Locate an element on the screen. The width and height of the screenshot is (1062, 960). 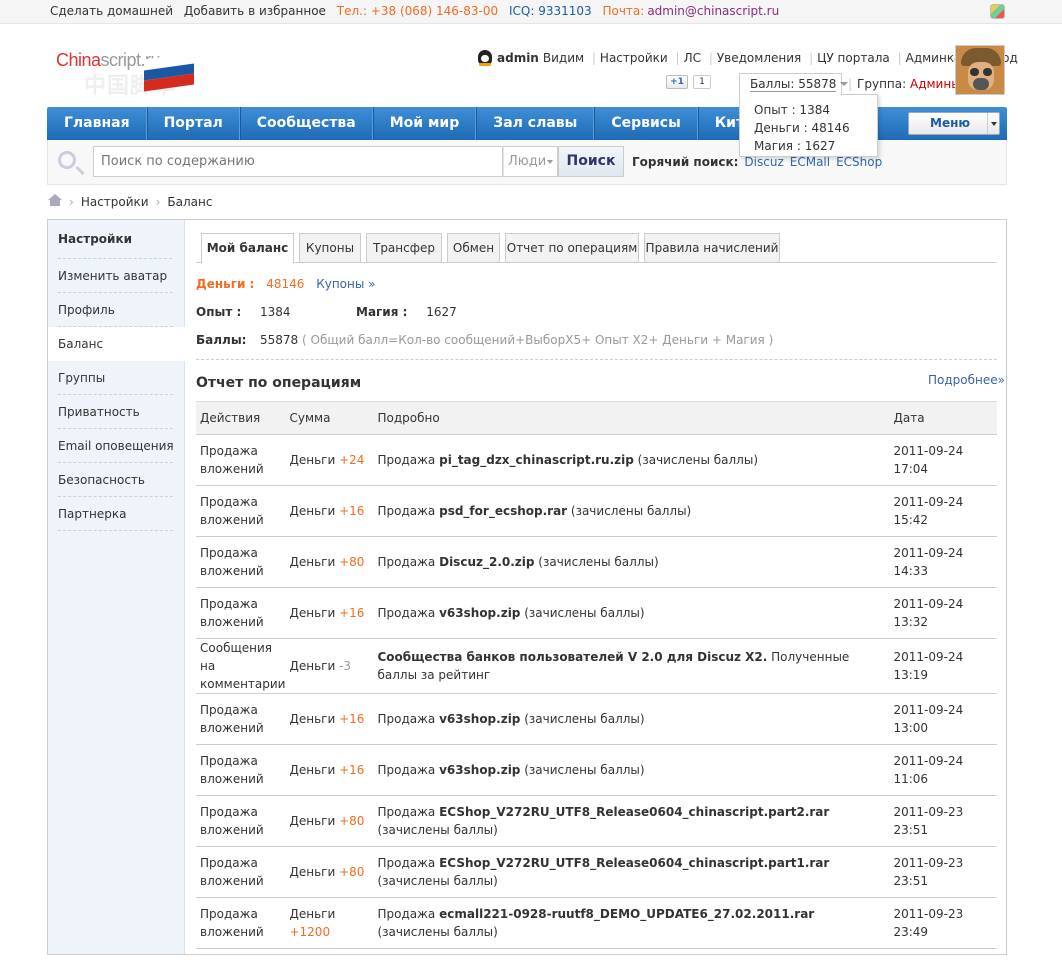
tab-accrual-rules: Правила начислений is located at coordinates (712, 248).